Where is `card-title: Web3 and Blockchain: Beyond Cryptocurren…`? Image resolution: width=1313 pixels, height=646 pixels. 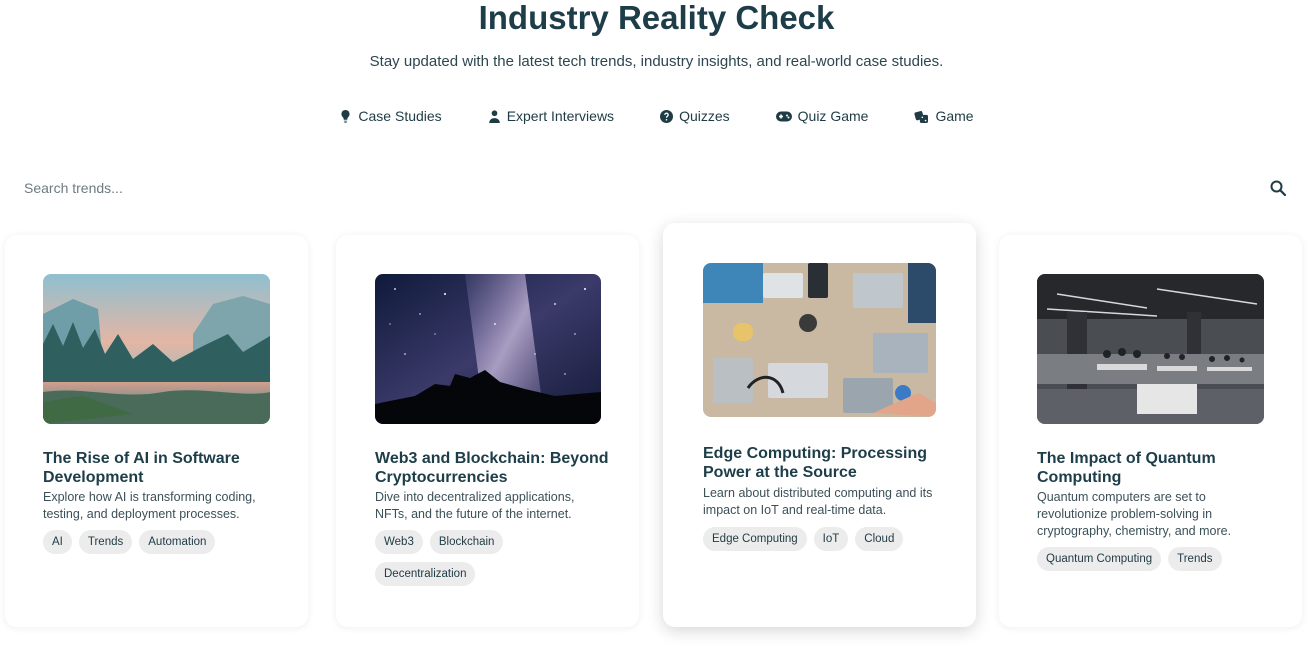
card-title: Web3 and Blockchain: Beyond Cryptocurren… is located at coordinates (492, 468).